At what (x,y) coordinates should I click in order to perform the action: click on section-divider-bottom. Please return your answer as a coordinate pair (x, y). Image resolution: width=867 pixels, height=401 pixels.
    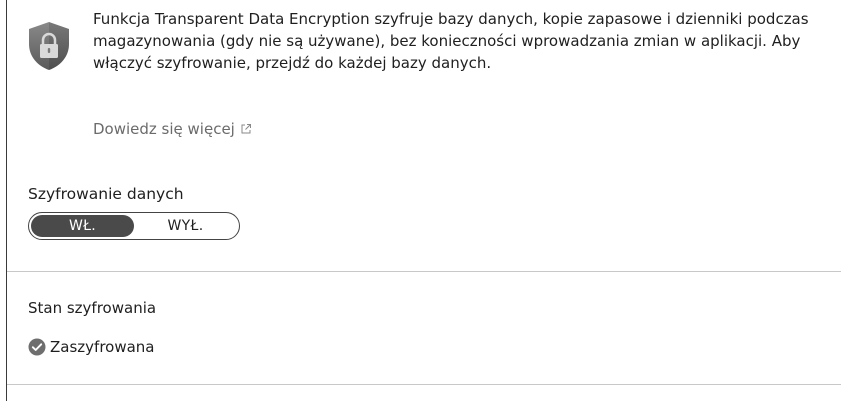
    Looking at the image, I should click on (424, 384).